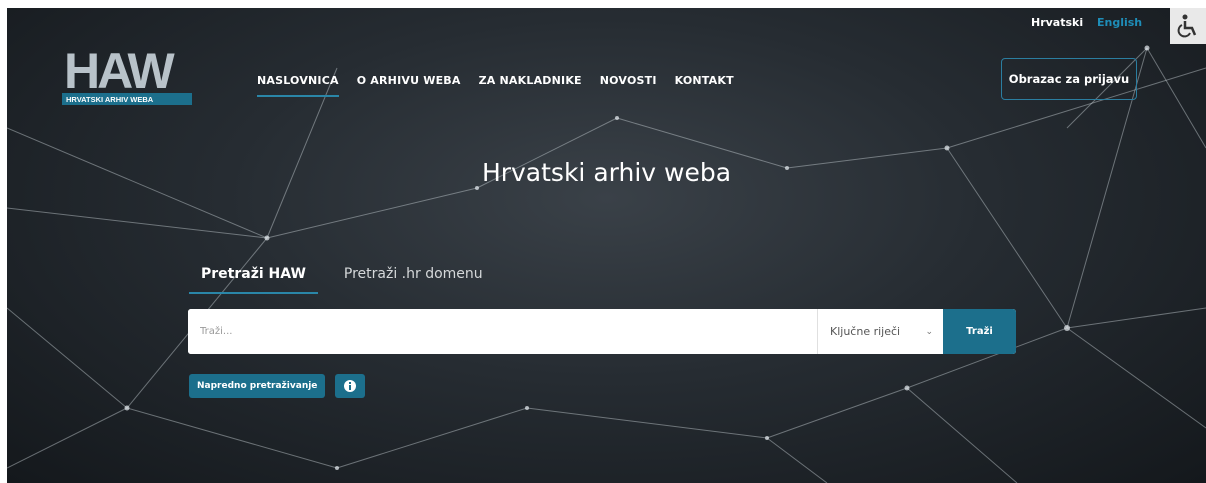 The width and height of the screenshot is (1206, 483). I want to click on logo-text: HAW, so click(119, 72).